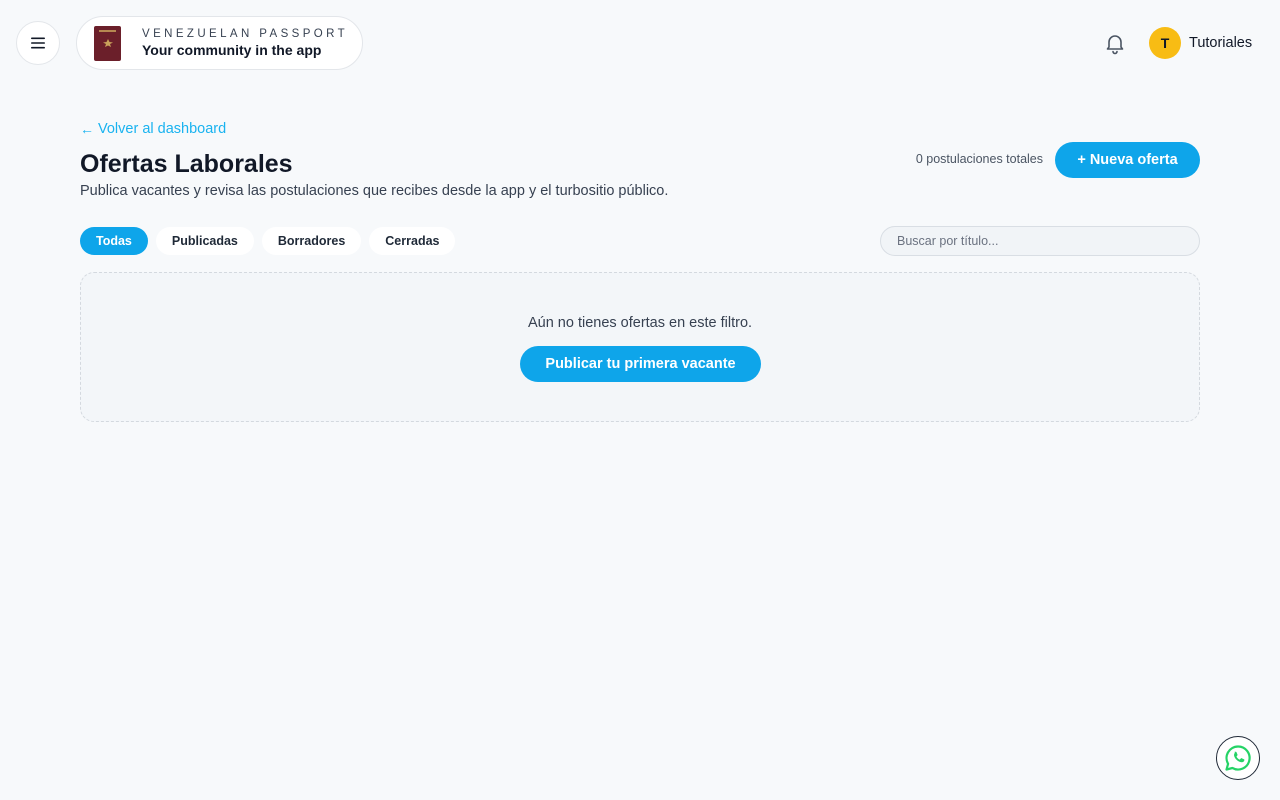 This screenshot has width=1280, height=800. What do you see at coordinates (412, 241) in the screenshot?
I see `filter-cerradas: Cerradas` at bounding box center [412, 241].